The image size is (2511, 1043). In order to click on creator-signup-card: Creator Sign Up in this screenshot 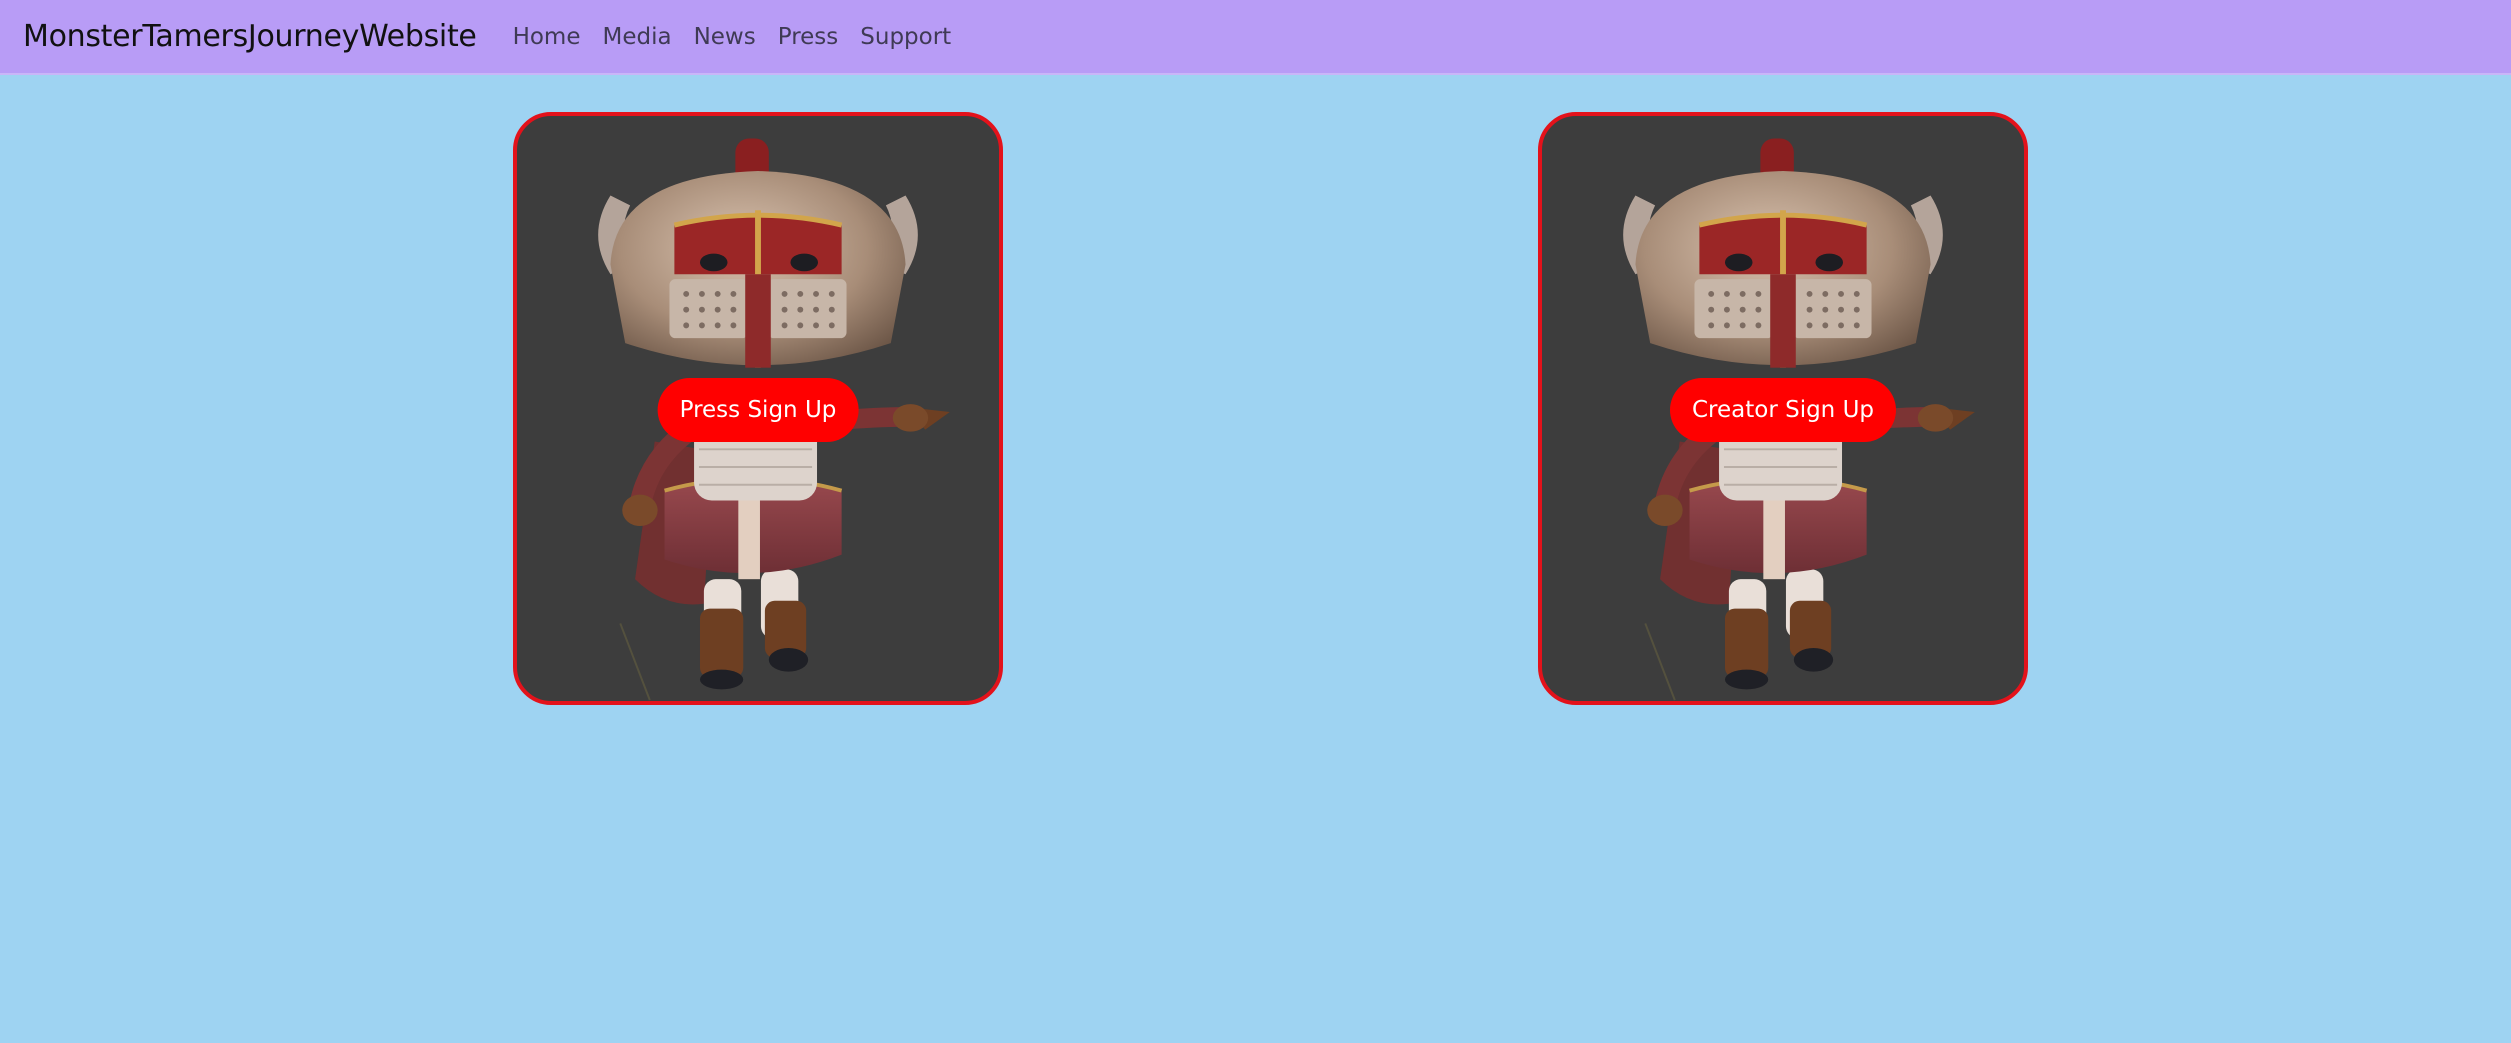, I will do `click(1783, 408)`.